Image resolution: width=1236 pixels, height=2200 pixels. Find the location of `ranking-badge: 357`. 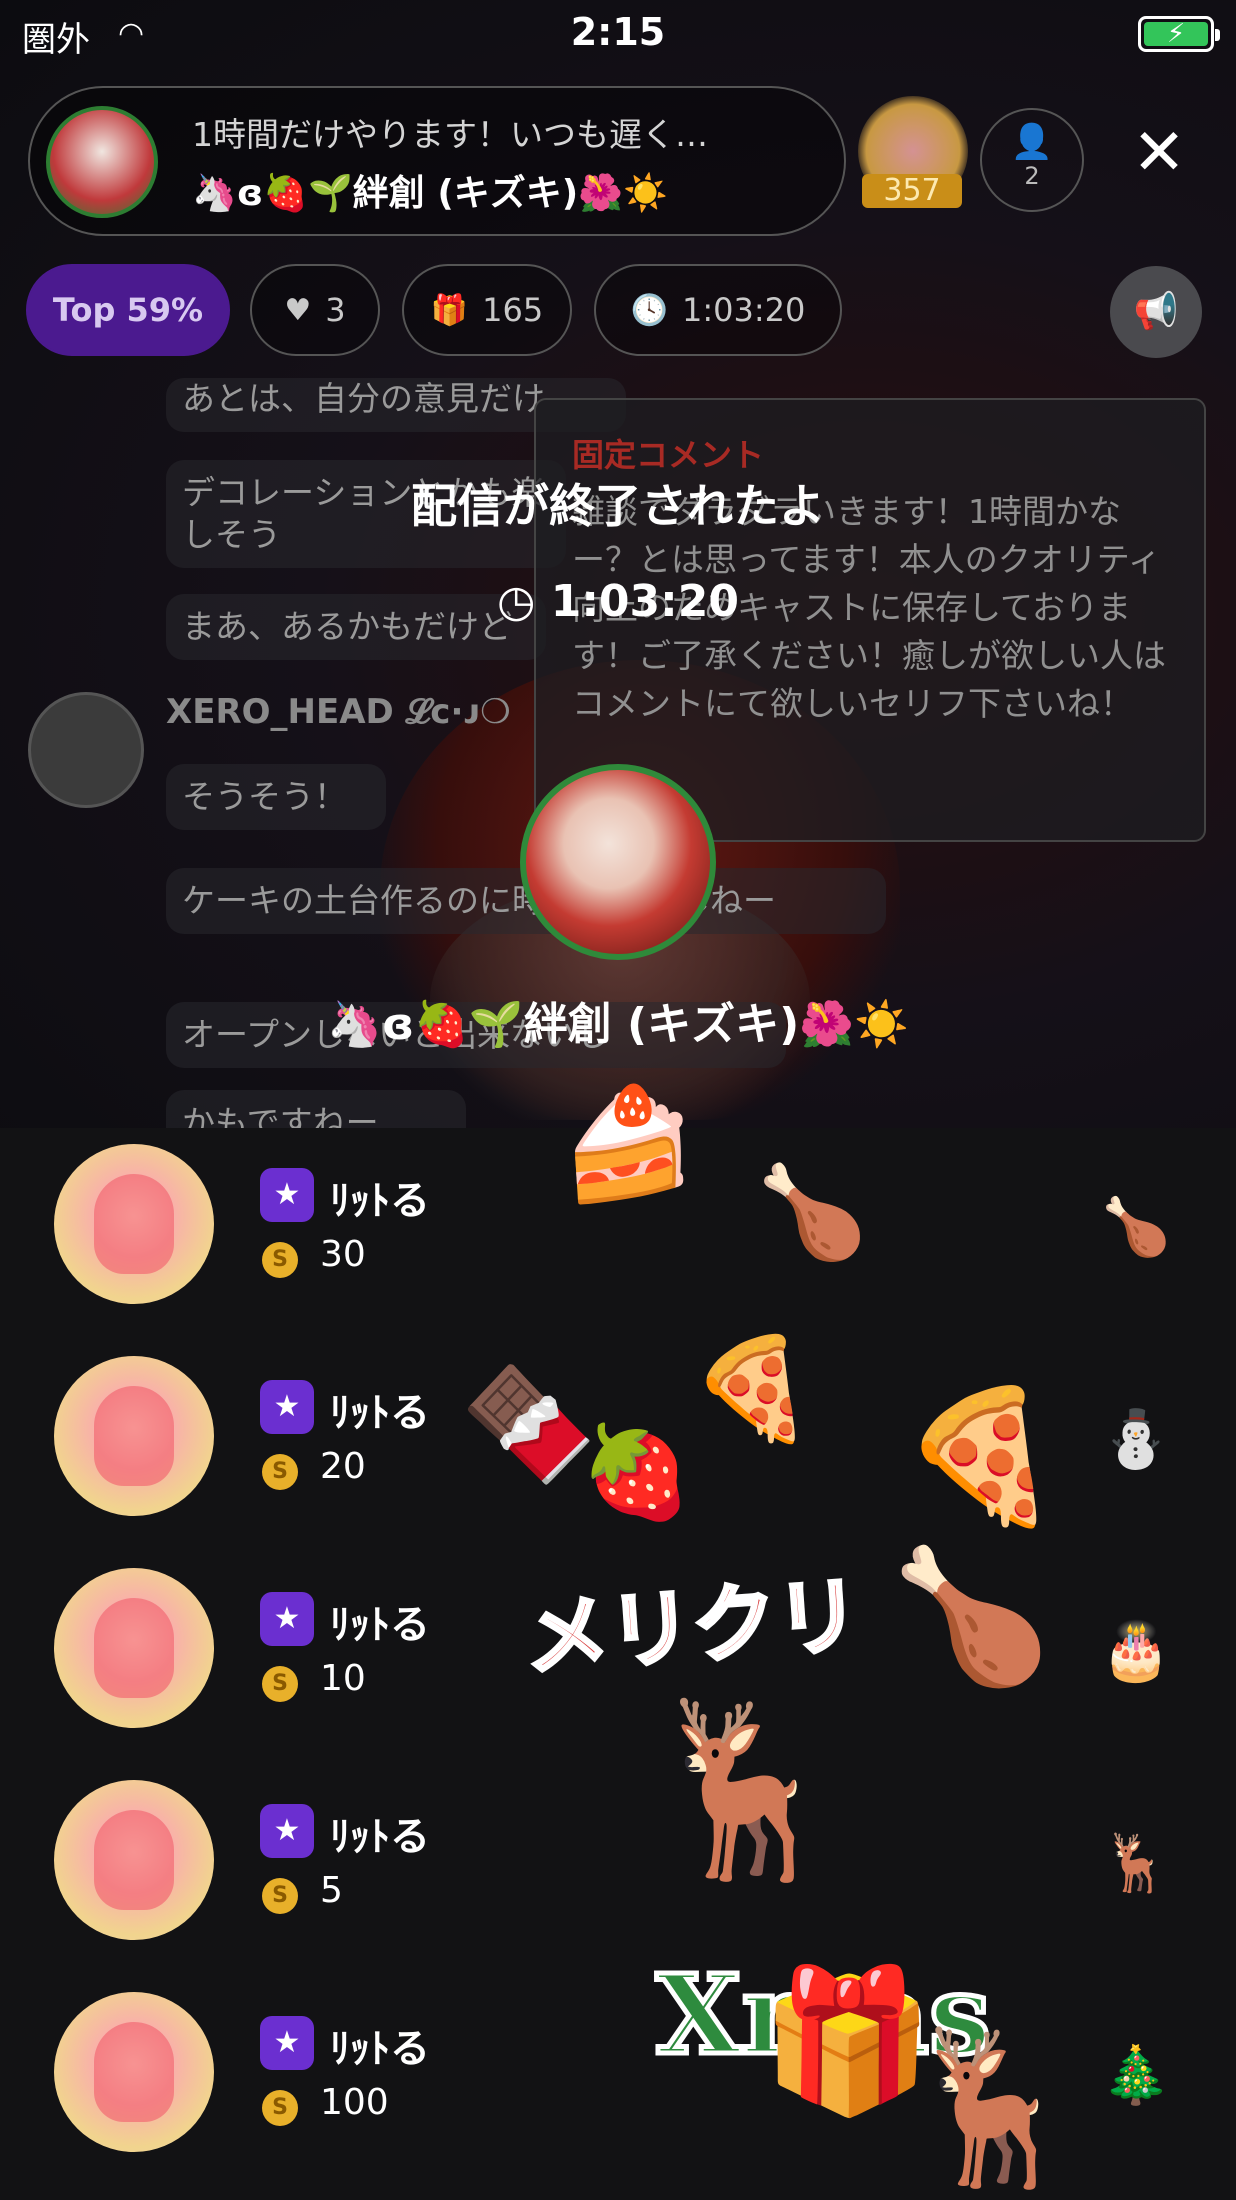

ranking-badge: 357 is located at coordinates (913, 155).